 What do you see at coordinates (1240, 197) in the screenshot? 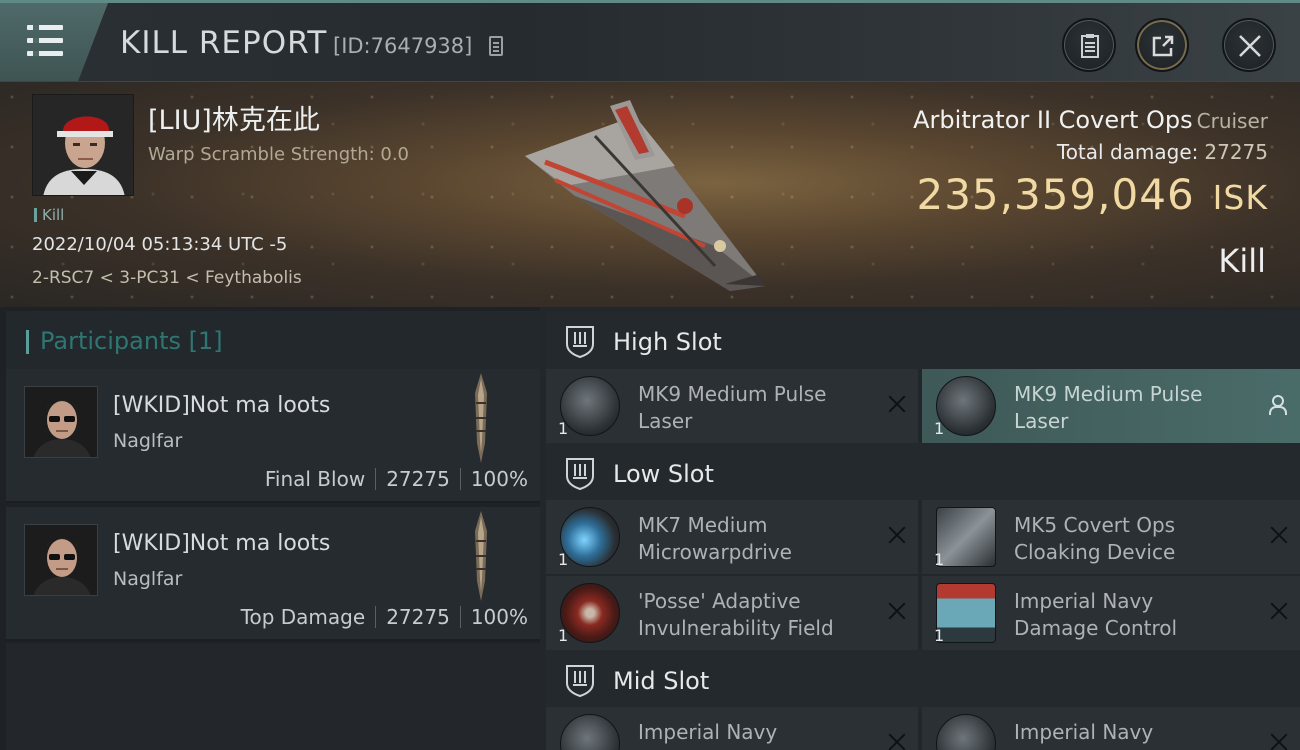
I see `isk-unit: ISK` at bounding box center [1240, 197].